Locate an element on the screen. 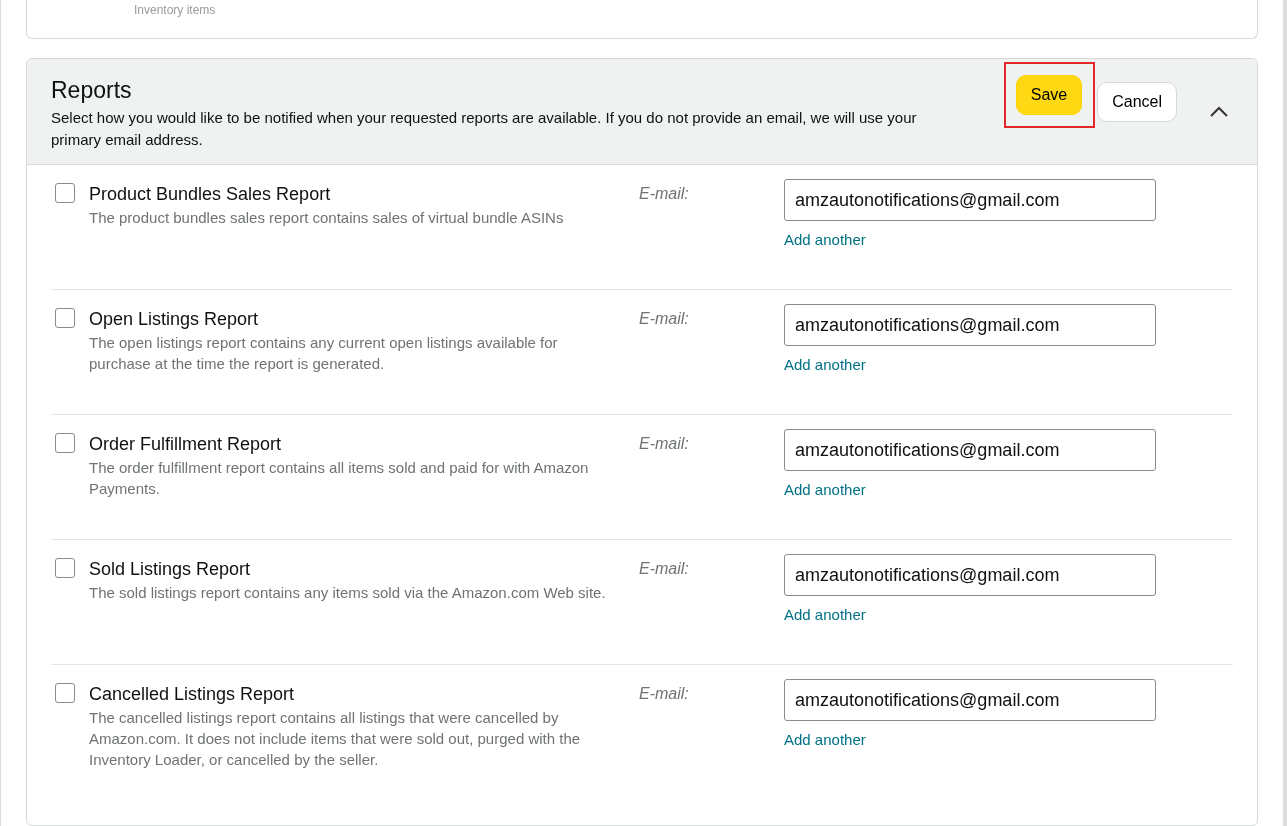 This screenshot has width=1287, height=826. report-description: The product bundles sales report contains sales of virtual bundle ASINs is located at coordinates (327, 218).